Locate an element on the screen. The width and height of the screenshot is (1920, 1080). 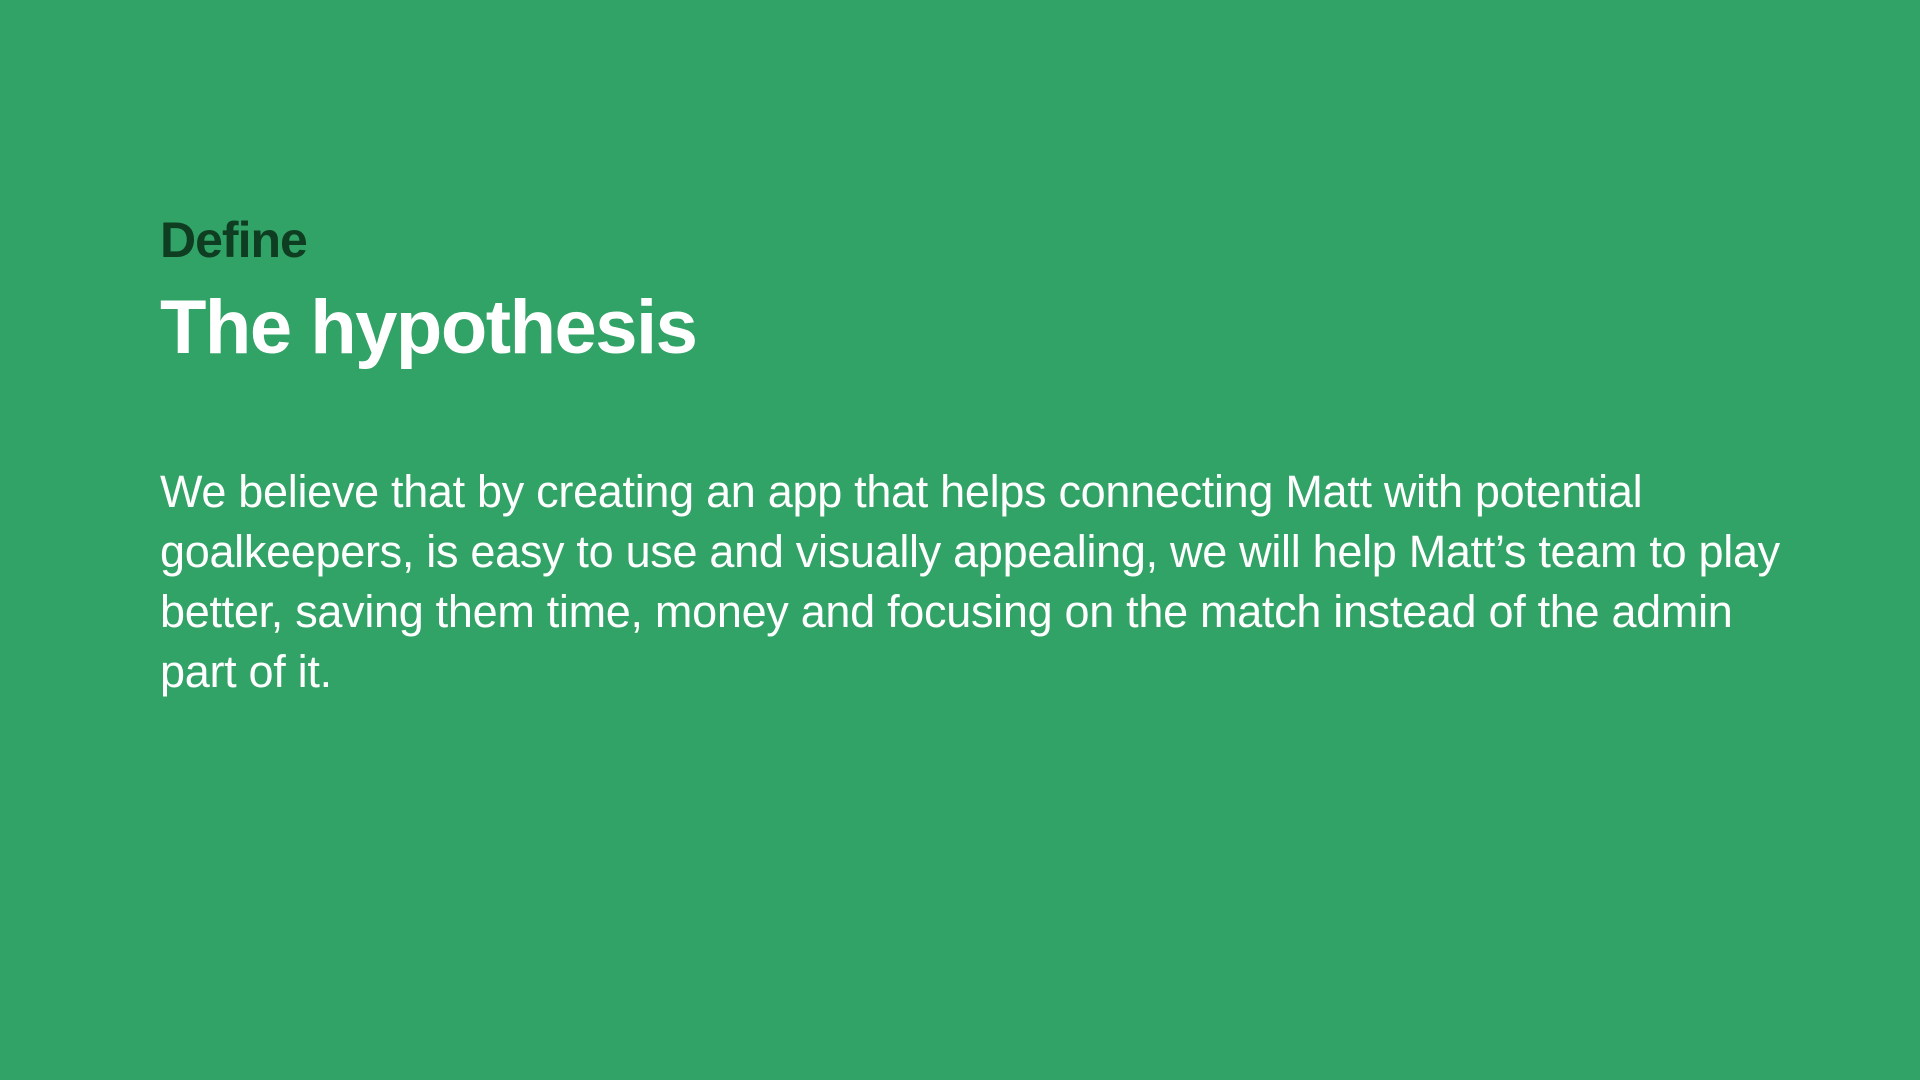
slide-title: The hypothesis is located at coordinates (429, 327).